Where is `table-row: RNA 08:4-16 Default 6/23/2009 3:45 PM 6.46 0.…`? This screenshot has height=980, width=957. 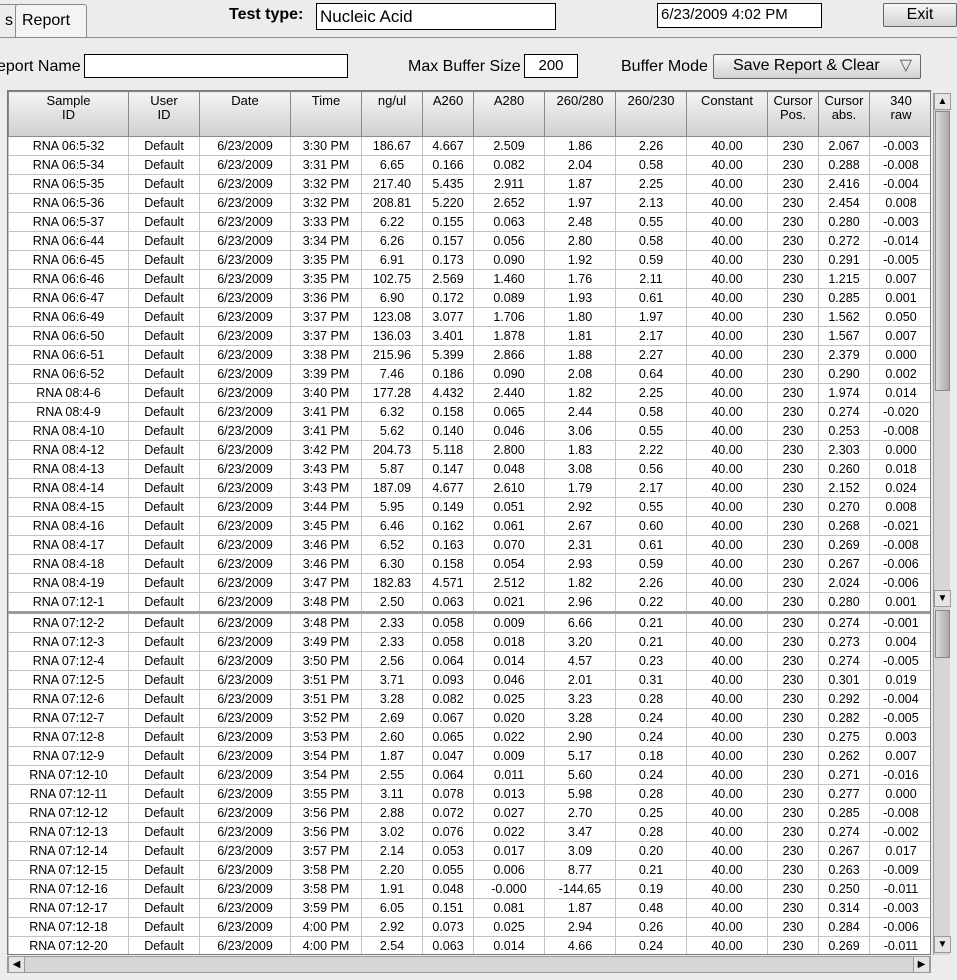
table-row: RNA 08:4-16 Default 6/23/2009 3:45 PM 6.46 0.… is located at coordinates (469, 526).